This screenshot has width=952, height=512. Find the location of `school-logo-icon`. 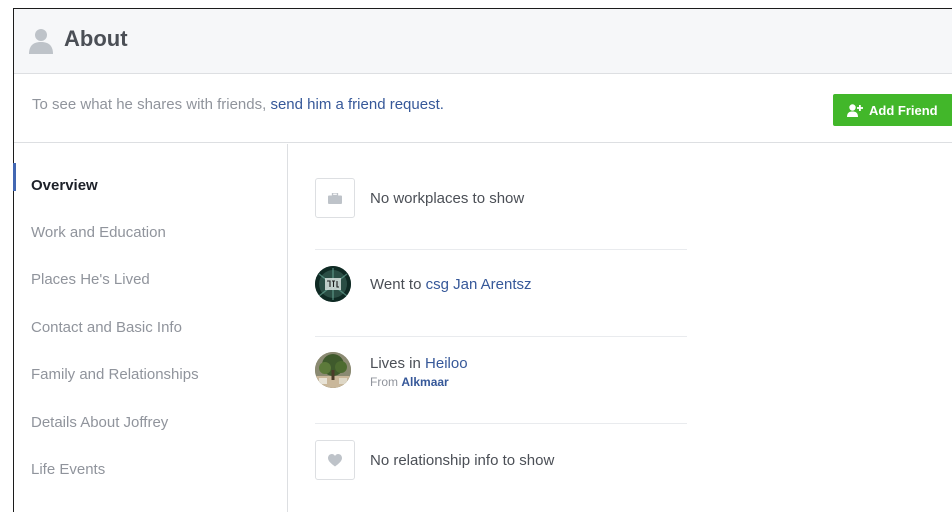

school-logo-icon is located at coordinates (333, 284).